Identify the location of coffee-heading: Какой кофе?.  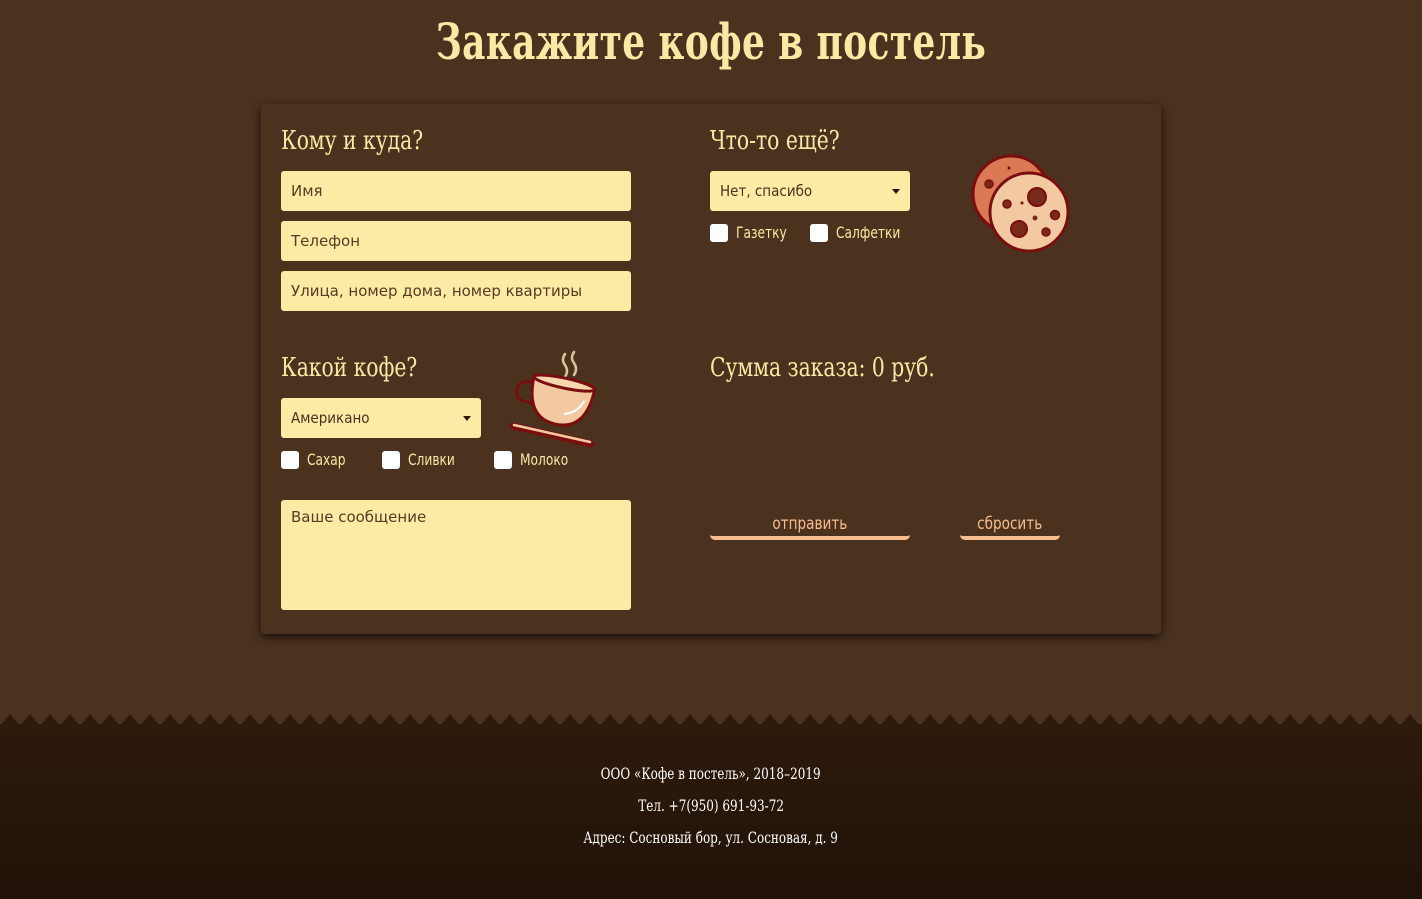
(349, 368).